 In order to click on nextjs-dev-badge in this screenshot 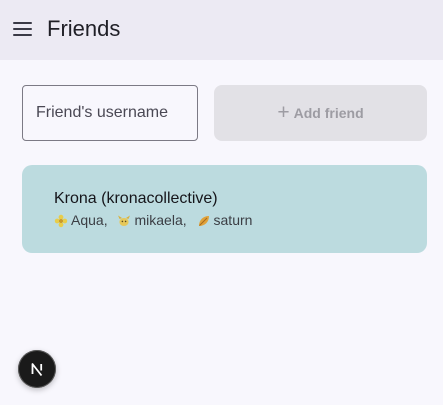, I will do `click(37, 369)`.